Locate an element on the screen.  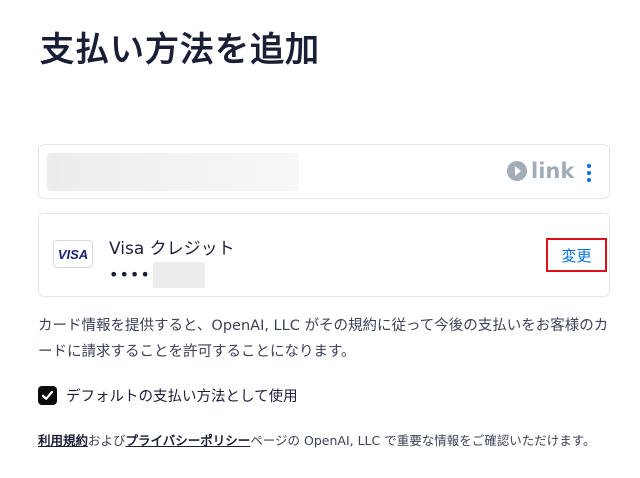
terms-connector: および is located at coordinates (107, 440).